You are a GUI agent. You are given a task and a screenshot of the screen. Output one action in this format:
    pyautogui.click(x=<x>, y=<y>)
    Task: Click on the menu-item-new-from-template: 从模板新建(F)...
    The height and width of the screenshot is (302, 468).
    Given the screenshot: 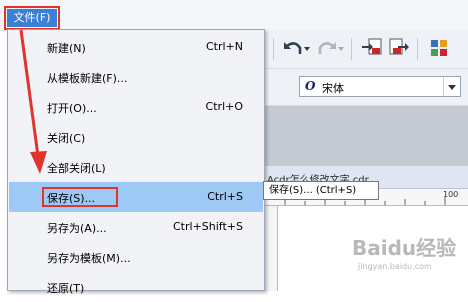 What is the action you would take?
    pyautogui.click(x=136, y=77)
    